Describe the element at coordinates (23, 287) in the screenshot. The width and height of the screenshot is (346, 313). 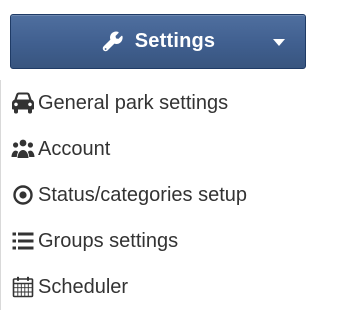
I see `calendar-icon` at that location.